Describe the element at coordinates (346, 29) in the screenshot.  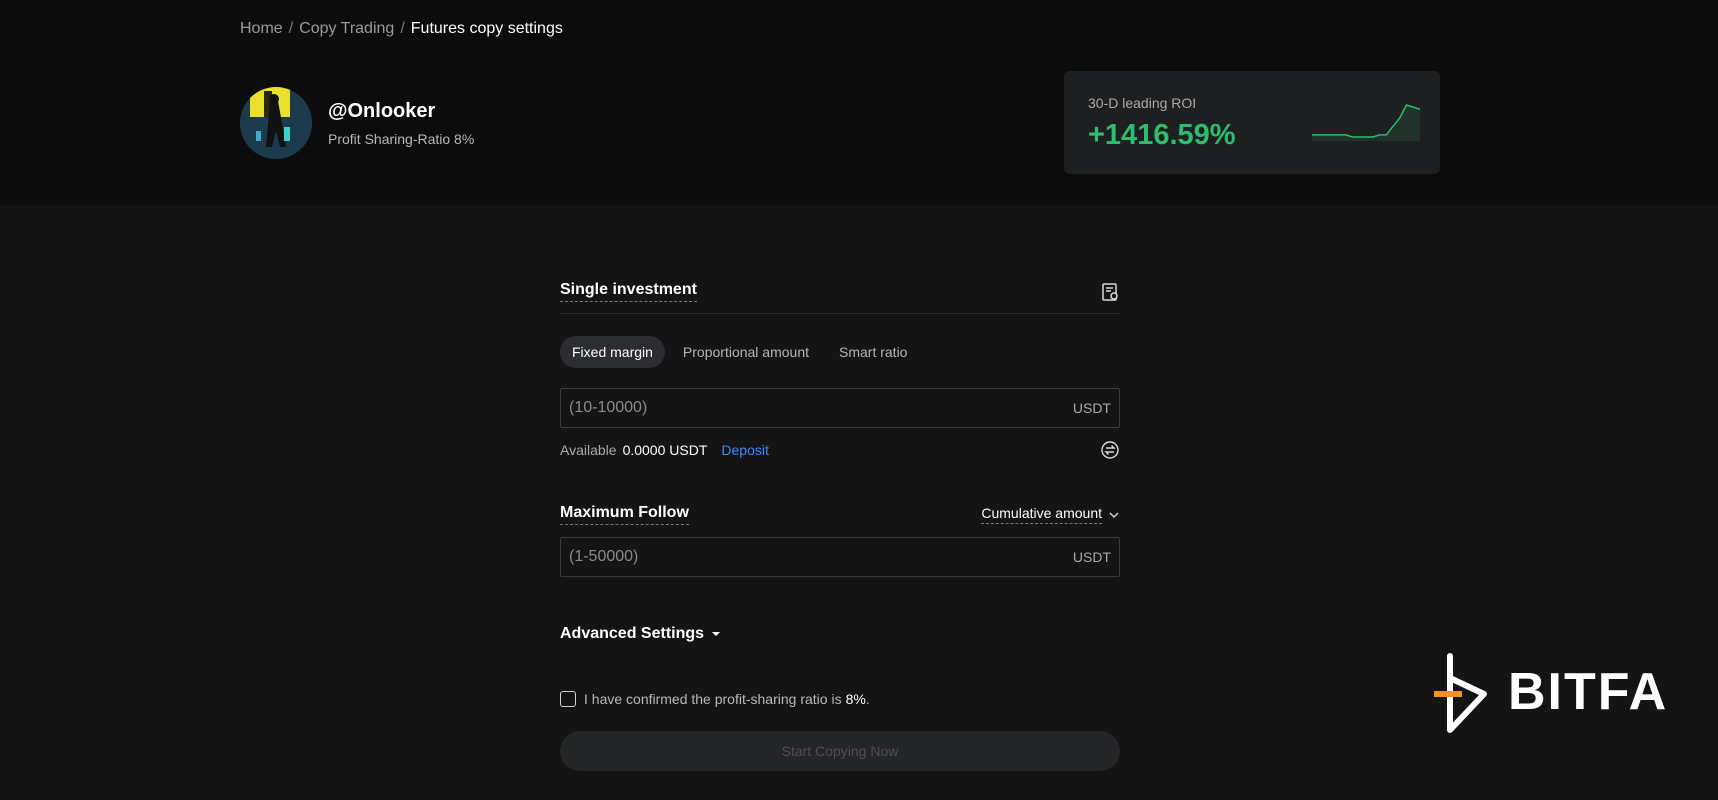
I see `breadcrumb-copy-trading: Copy Trading` at that location.